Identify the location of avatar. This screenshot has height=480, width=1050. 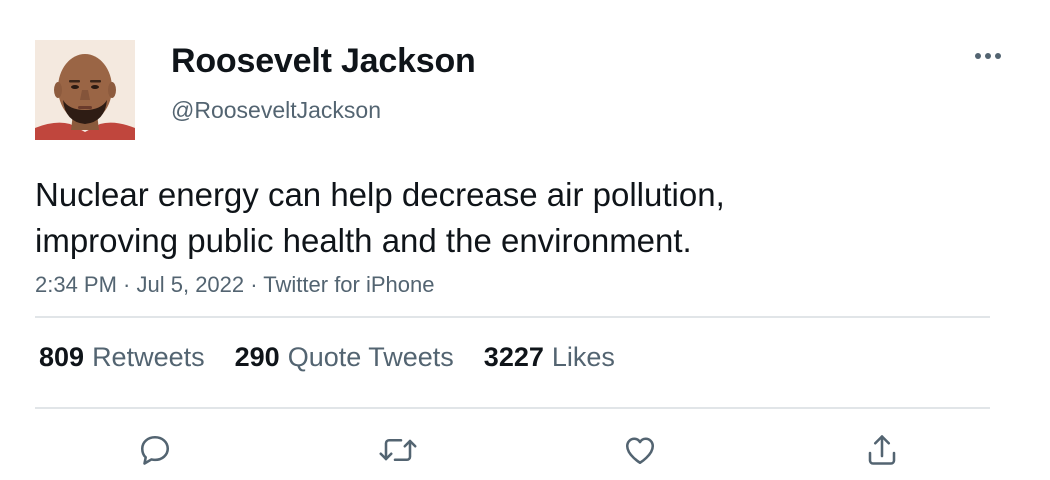
(85, 90).